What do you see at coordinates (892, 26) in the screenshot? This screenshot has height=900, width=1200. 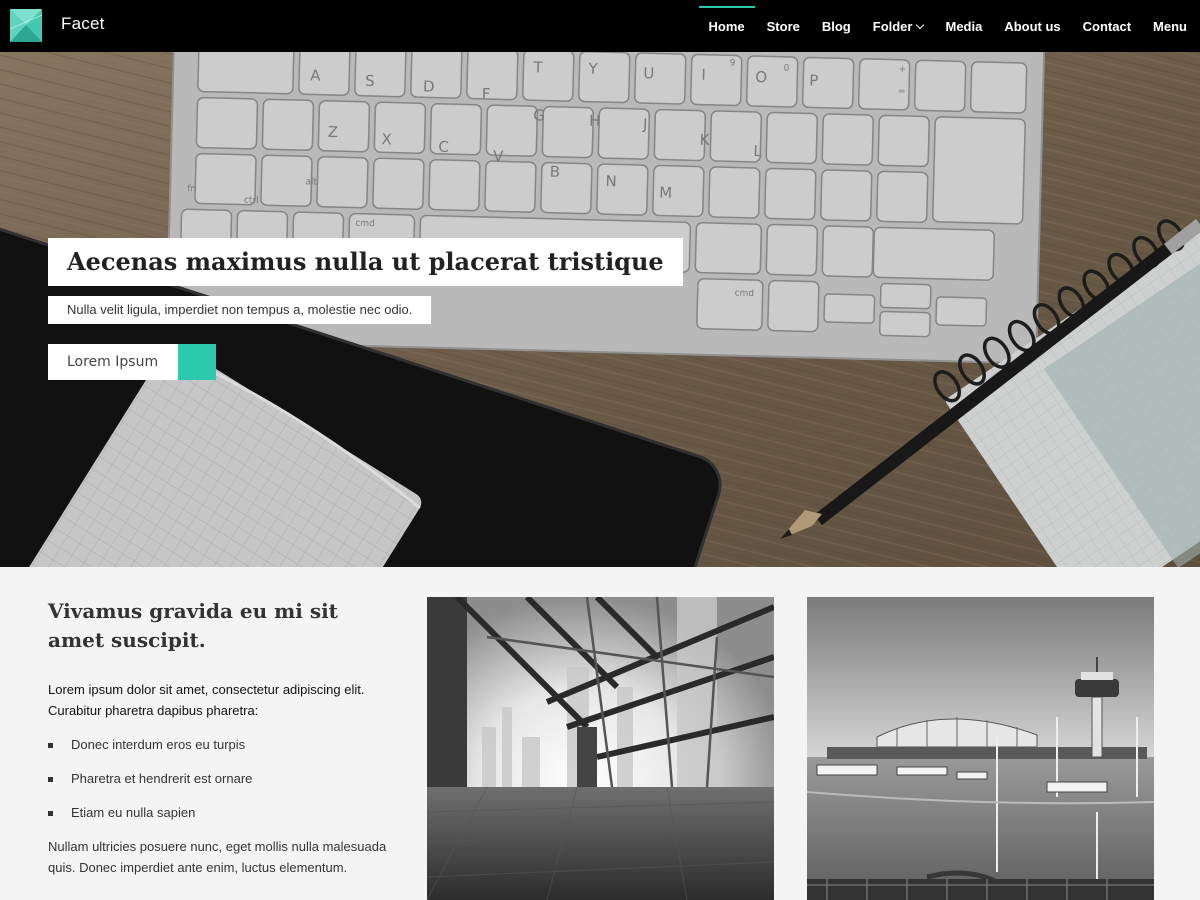 I see `nav-item-label: Folder` at bounding box center [892, 26].